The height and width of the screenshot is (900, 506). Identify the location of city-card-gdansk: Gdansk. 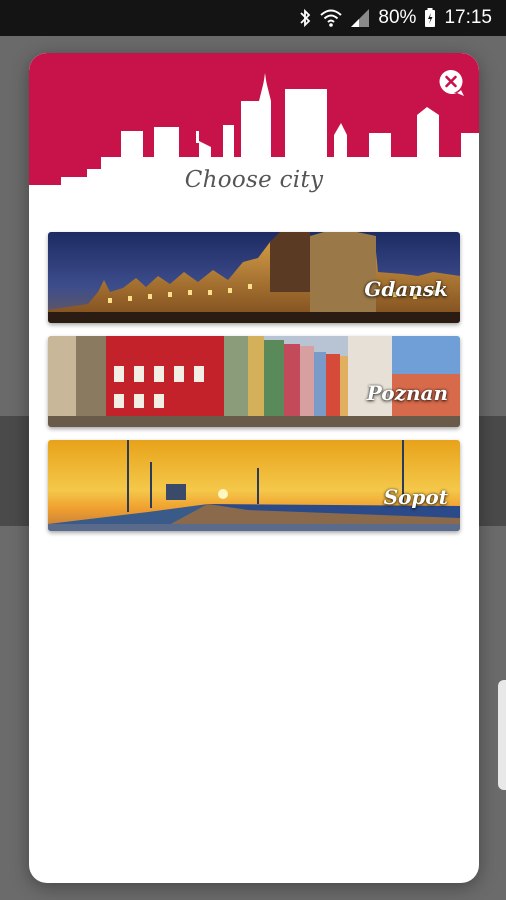
(254, 277).